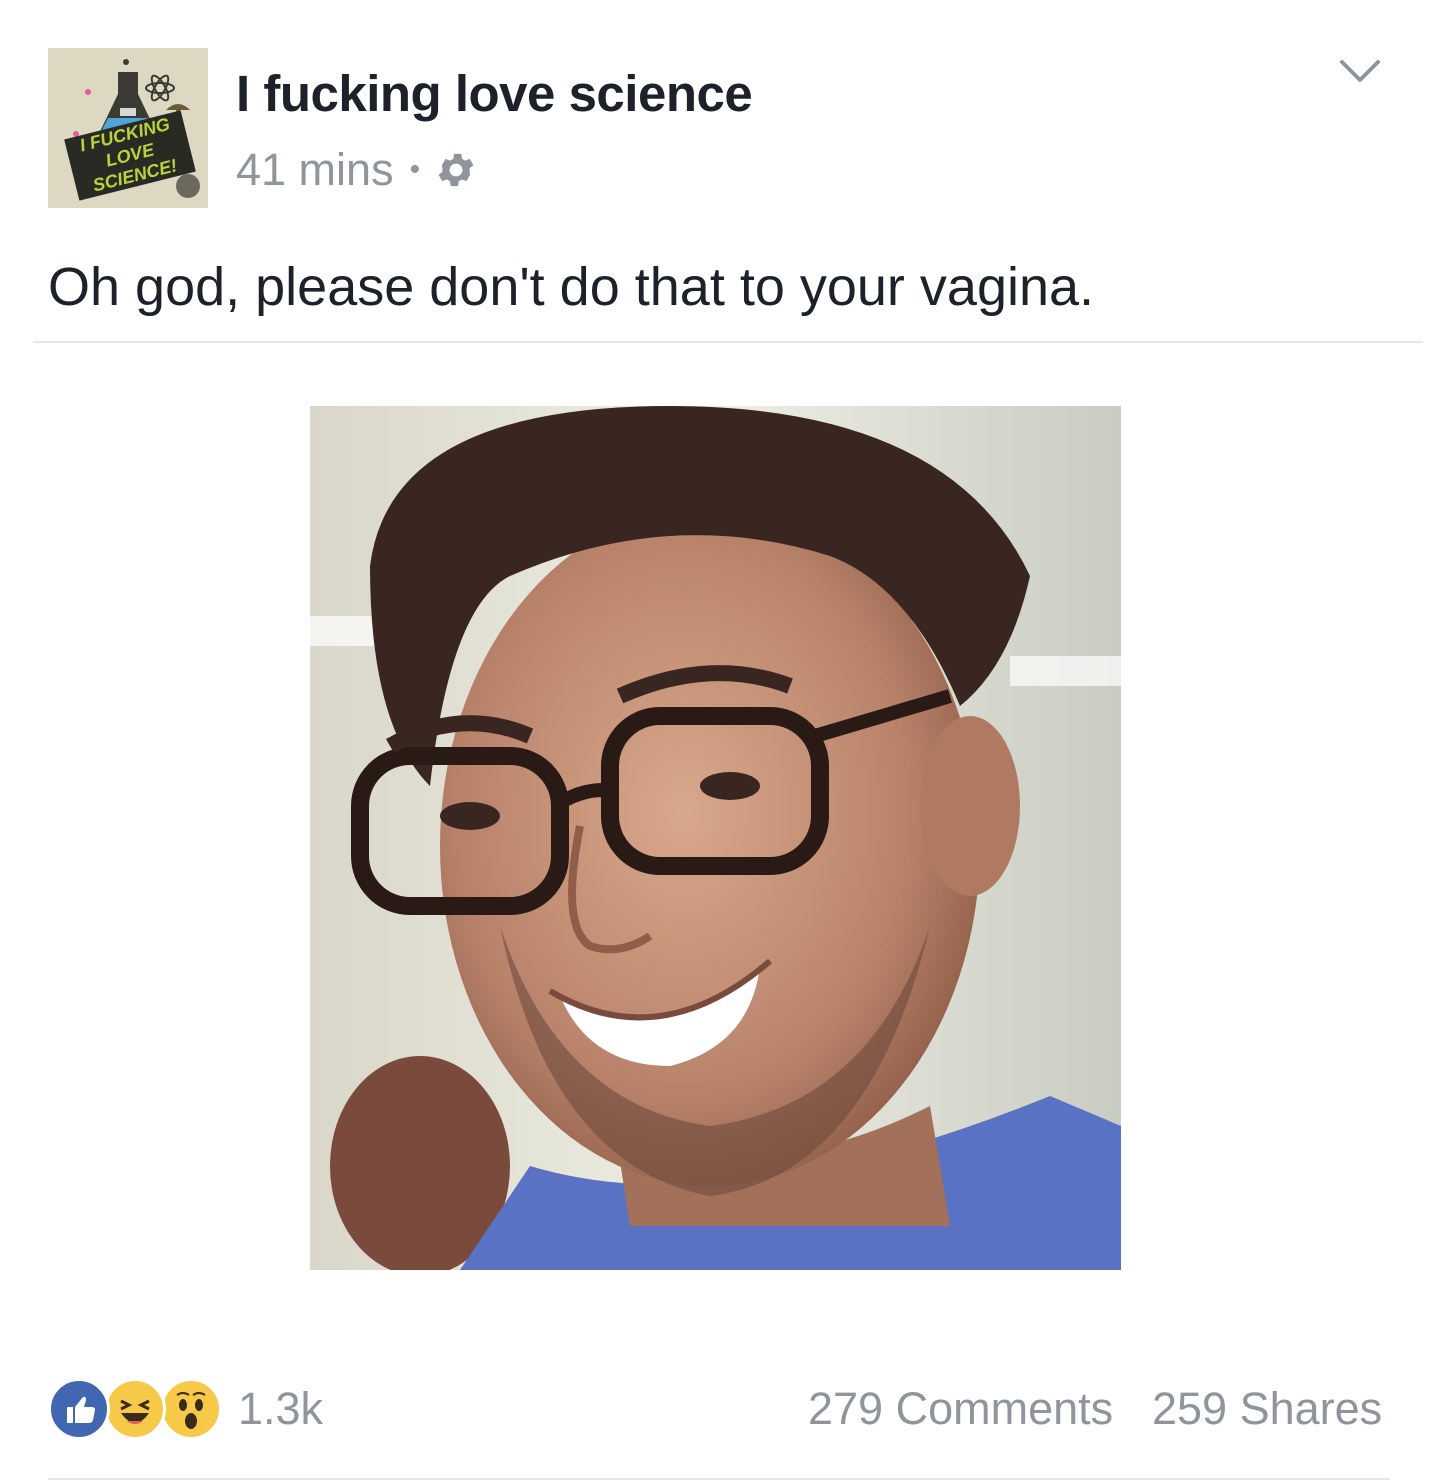 The image size is (1434, 1481). What do you see at coordinates (456, 170) in the screenshot?
I see `gear-icon` at bounding box center [456, 170].